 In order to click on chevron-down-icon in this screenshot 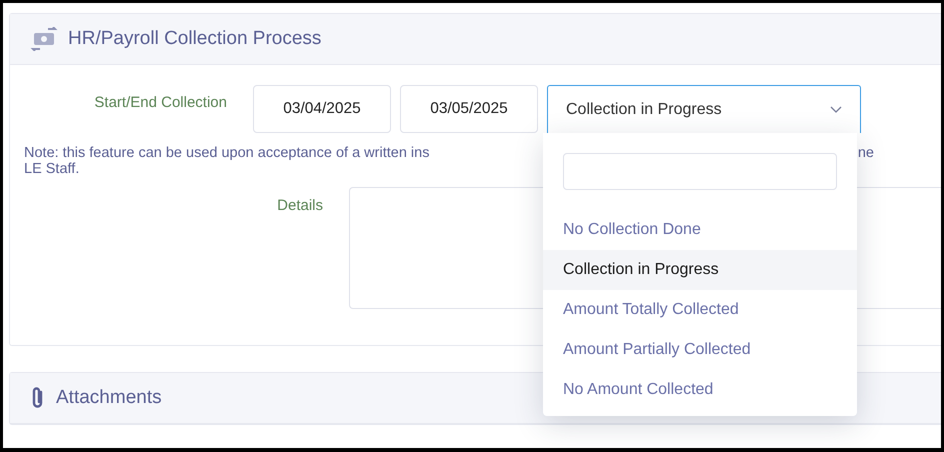, I will do `click(836, 109)`.